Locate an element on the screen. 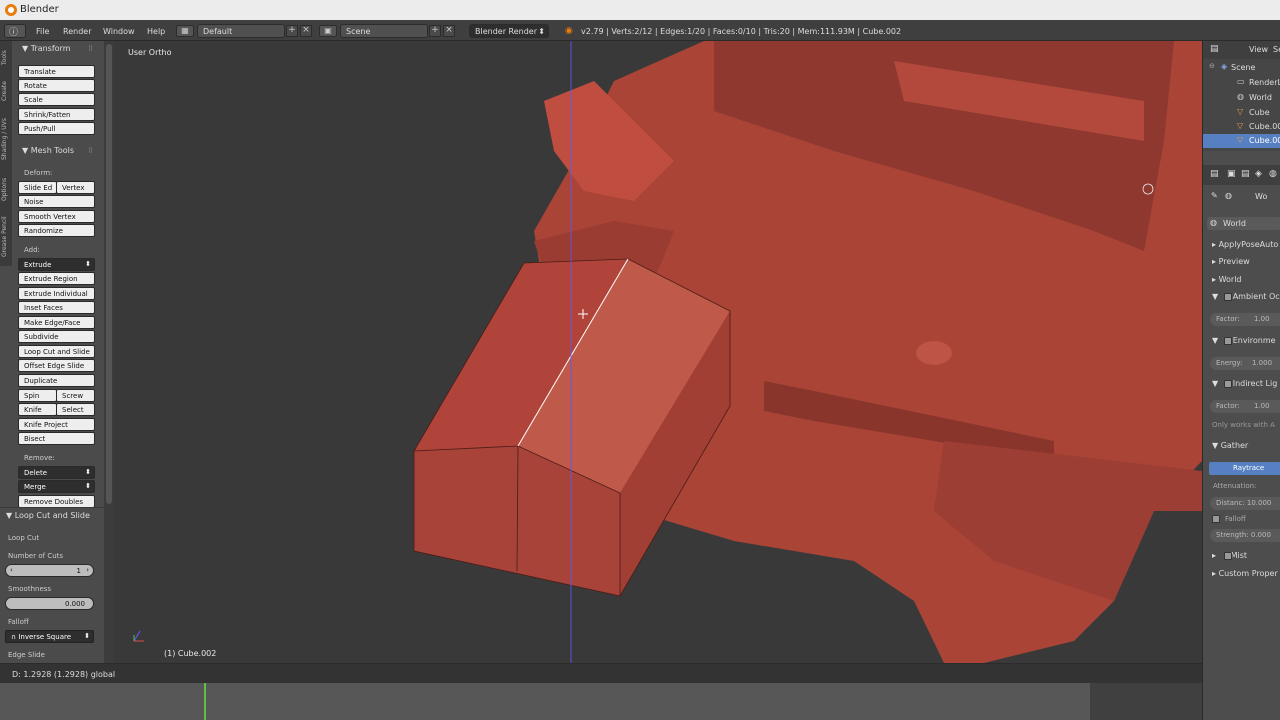  make-edge-face-button: Make Edge/Face is located at coordinates (56, 322).